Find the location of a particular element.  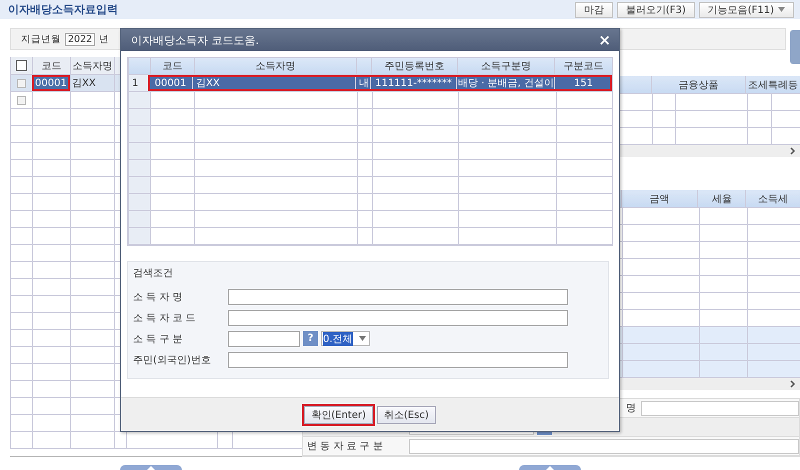

column-header: 소득세 is located at coordinates (772, 198).